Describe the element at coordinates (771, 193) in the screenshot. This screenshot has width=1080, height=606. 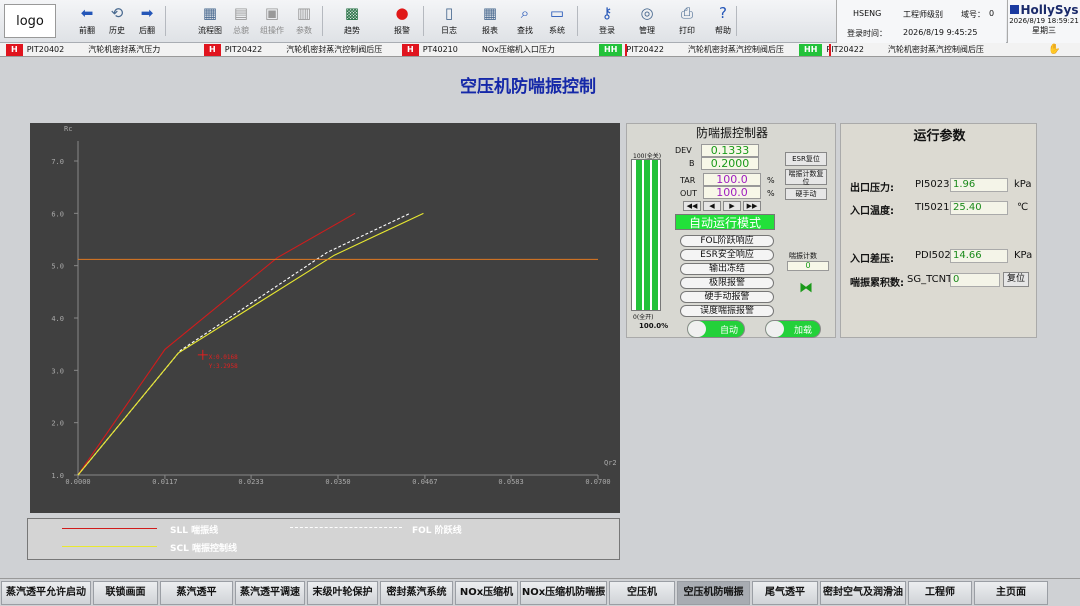
I see `out-unit: %` at that location.